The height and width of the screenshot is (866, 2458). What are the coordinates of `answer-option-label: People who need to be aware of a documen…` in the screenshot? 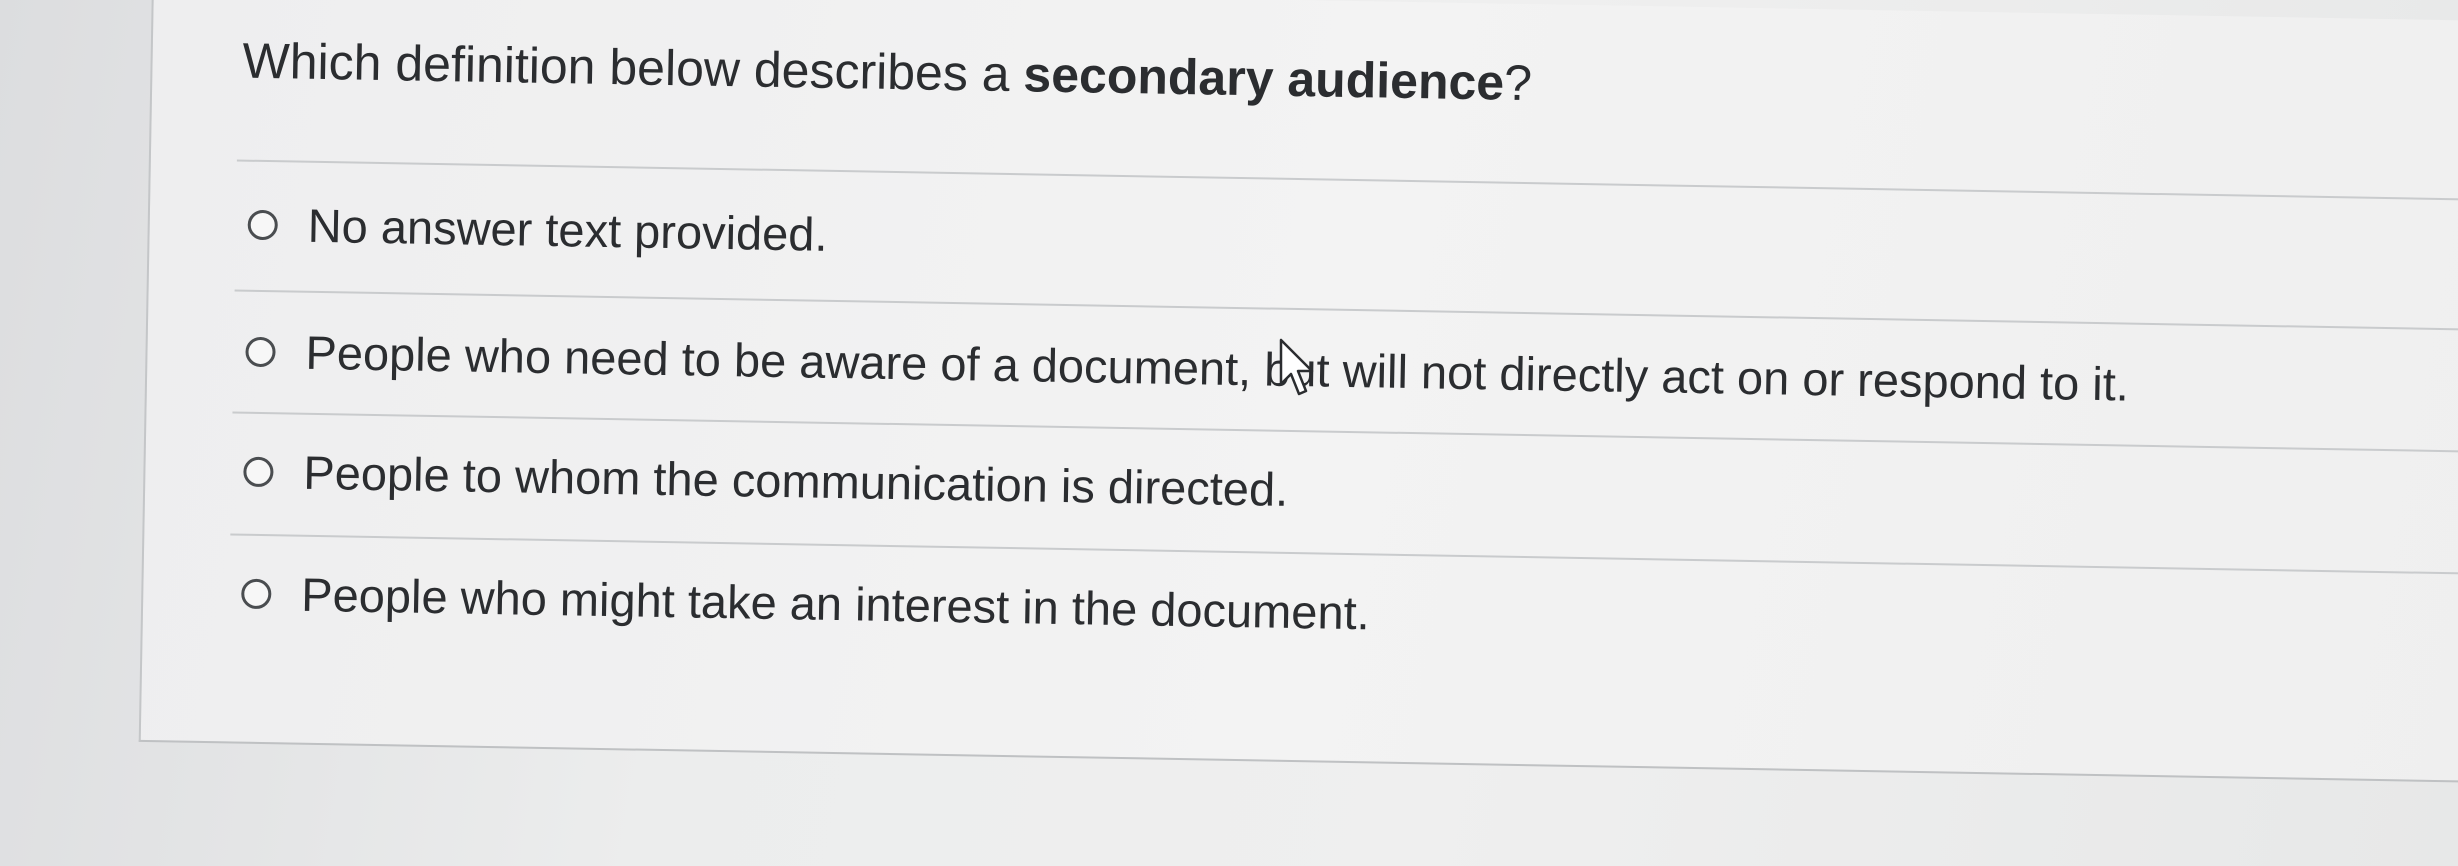 It's located at (1217, 368).